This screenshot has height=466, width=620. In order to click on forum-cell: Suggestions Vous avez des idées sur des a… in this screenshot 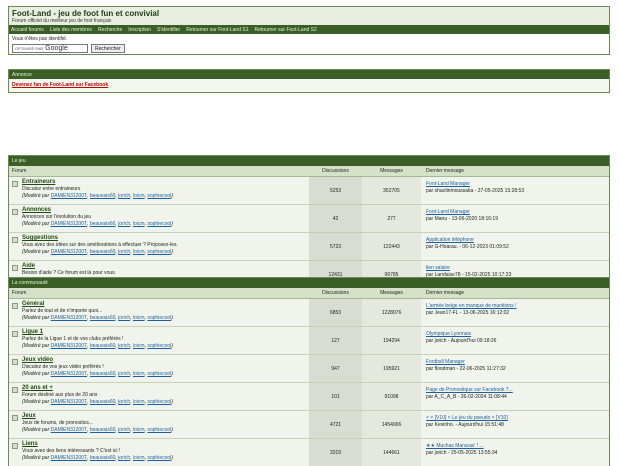, I will do `click(159, 246)`.